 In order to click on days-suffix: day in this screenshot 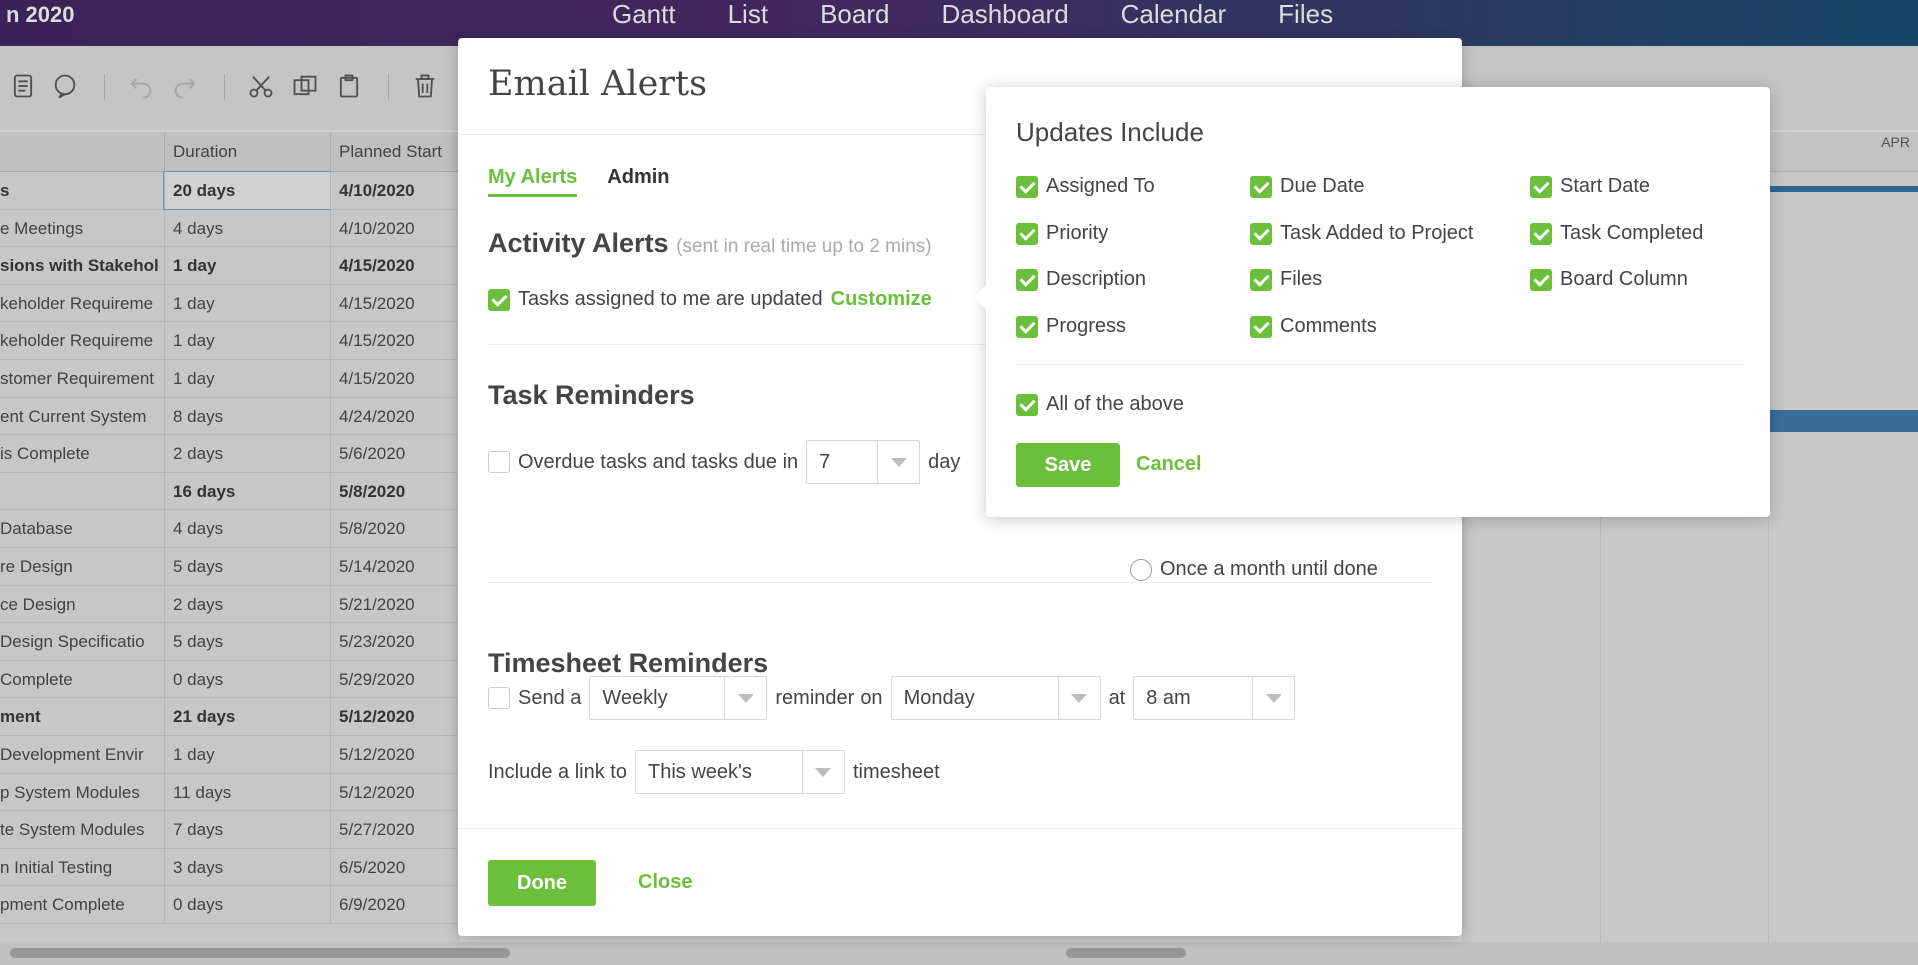, I will do `click(944, 461)`.